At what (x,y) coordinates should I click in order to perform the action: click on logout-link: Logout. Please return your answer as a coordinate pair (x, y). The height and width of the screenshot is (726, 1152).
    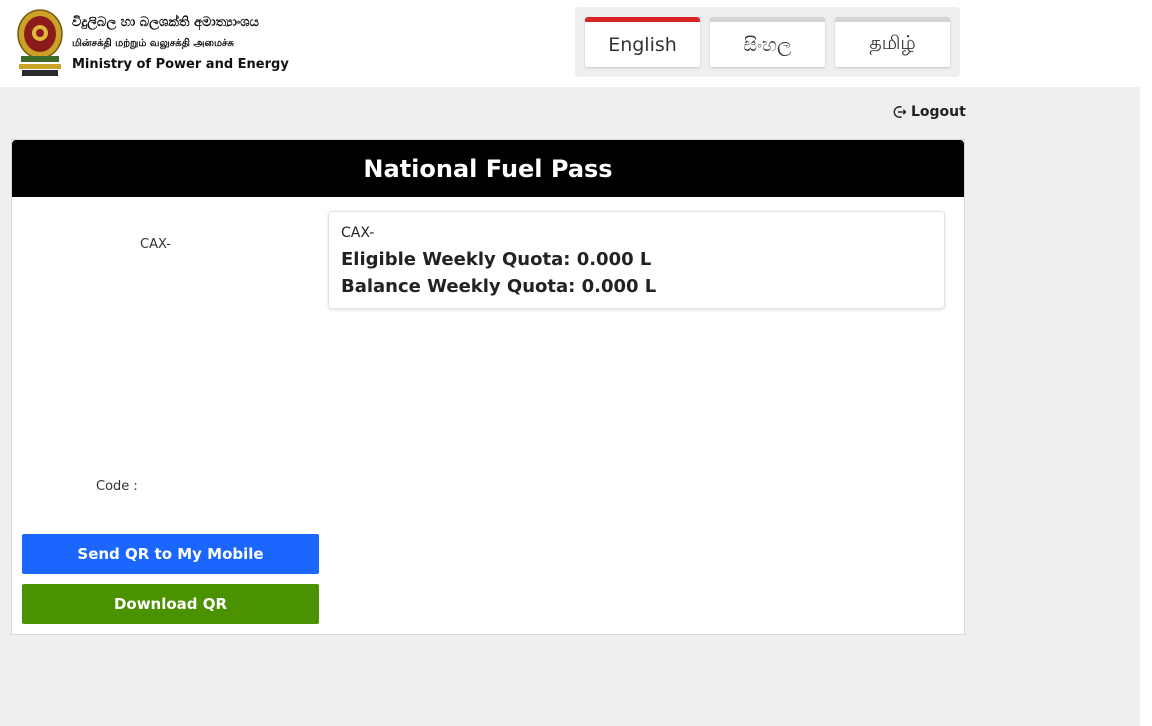
    Looking at the image, I should click on (929, 112).